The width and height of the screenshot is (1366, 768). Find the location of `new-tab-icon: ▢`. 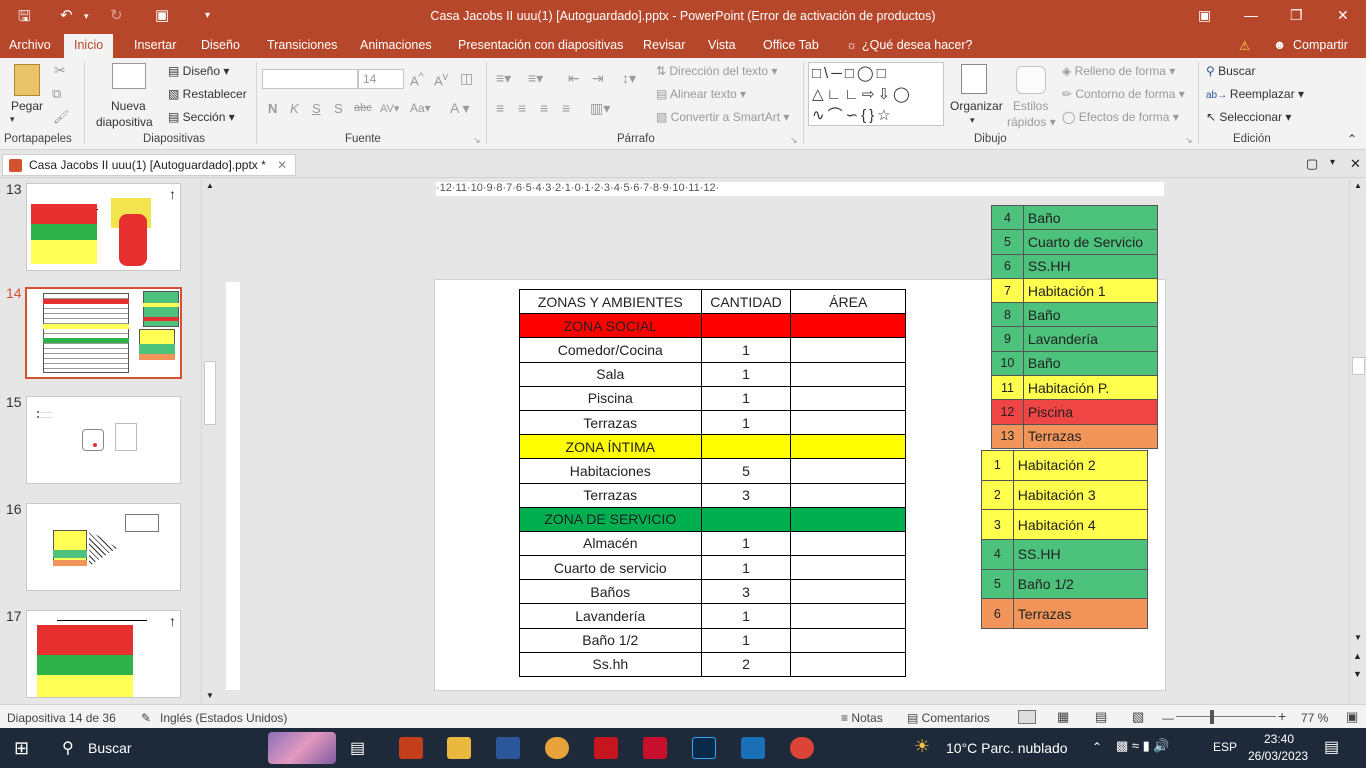

new-tab-icon: ▢ is located at coordinates (1312, 164).